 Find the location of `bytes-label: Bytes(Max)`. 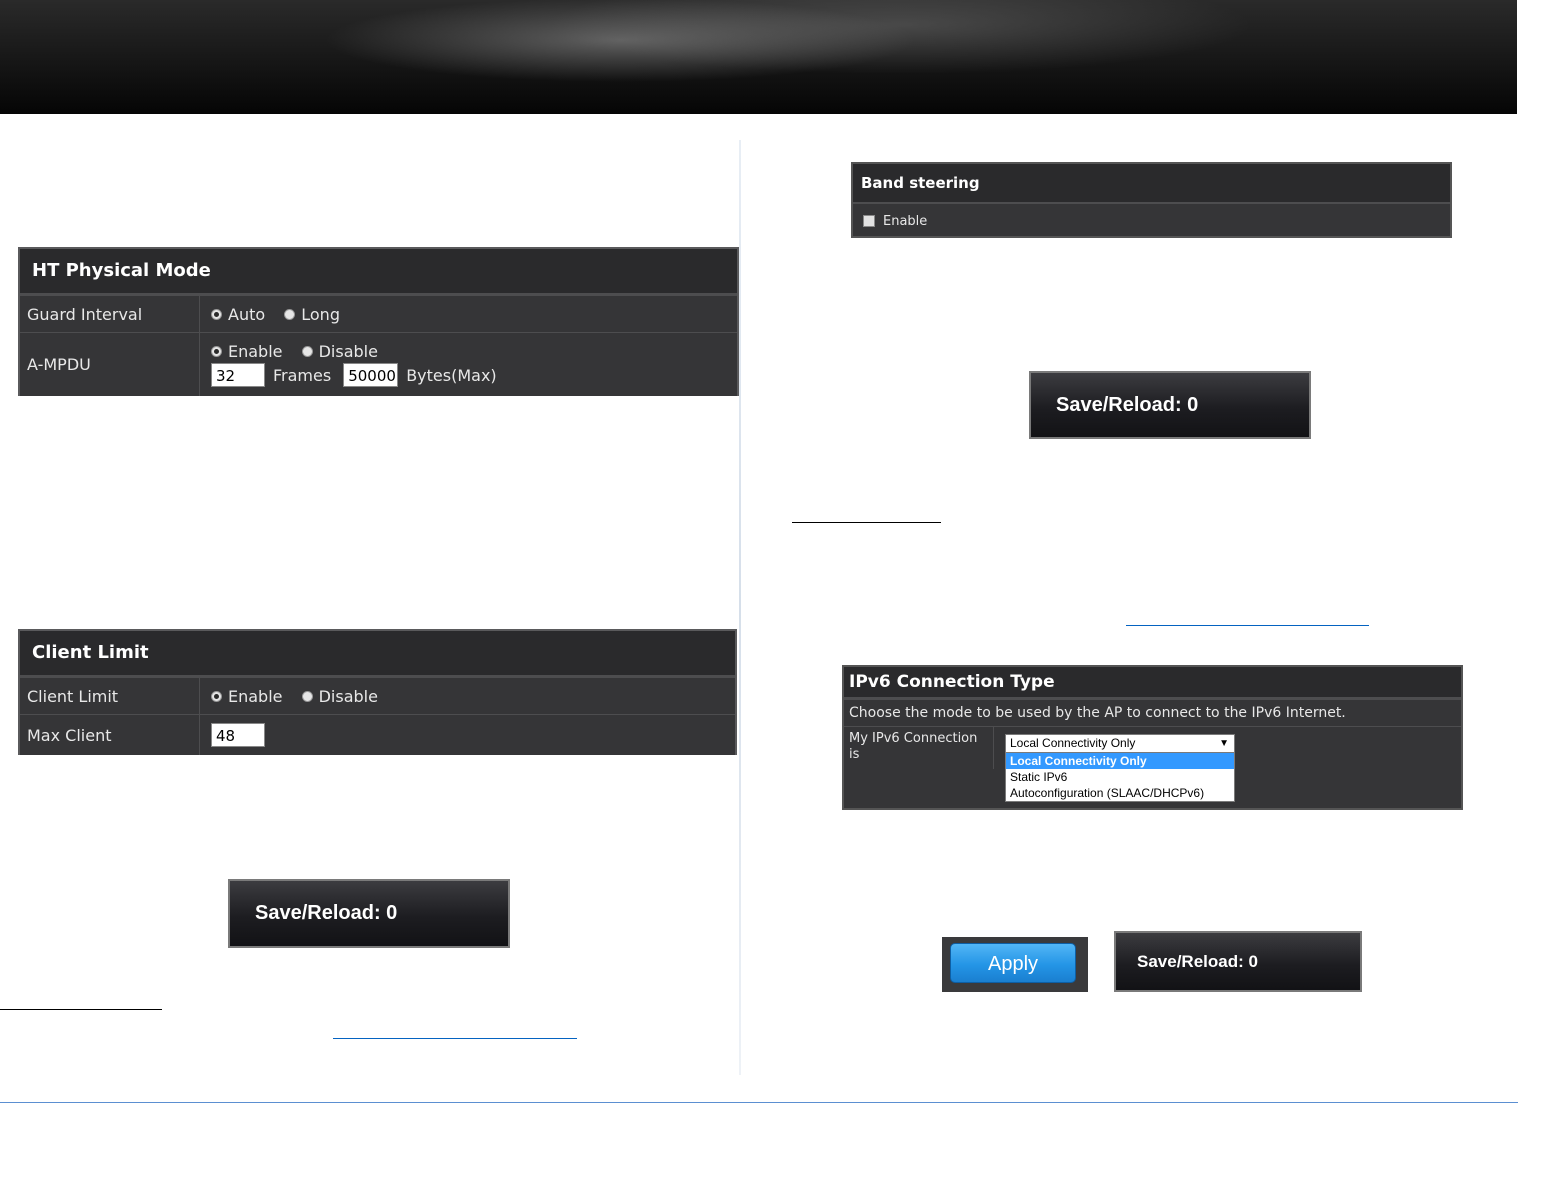

bytes-label: Bytes(Max) is located at coordinates (451, 375).